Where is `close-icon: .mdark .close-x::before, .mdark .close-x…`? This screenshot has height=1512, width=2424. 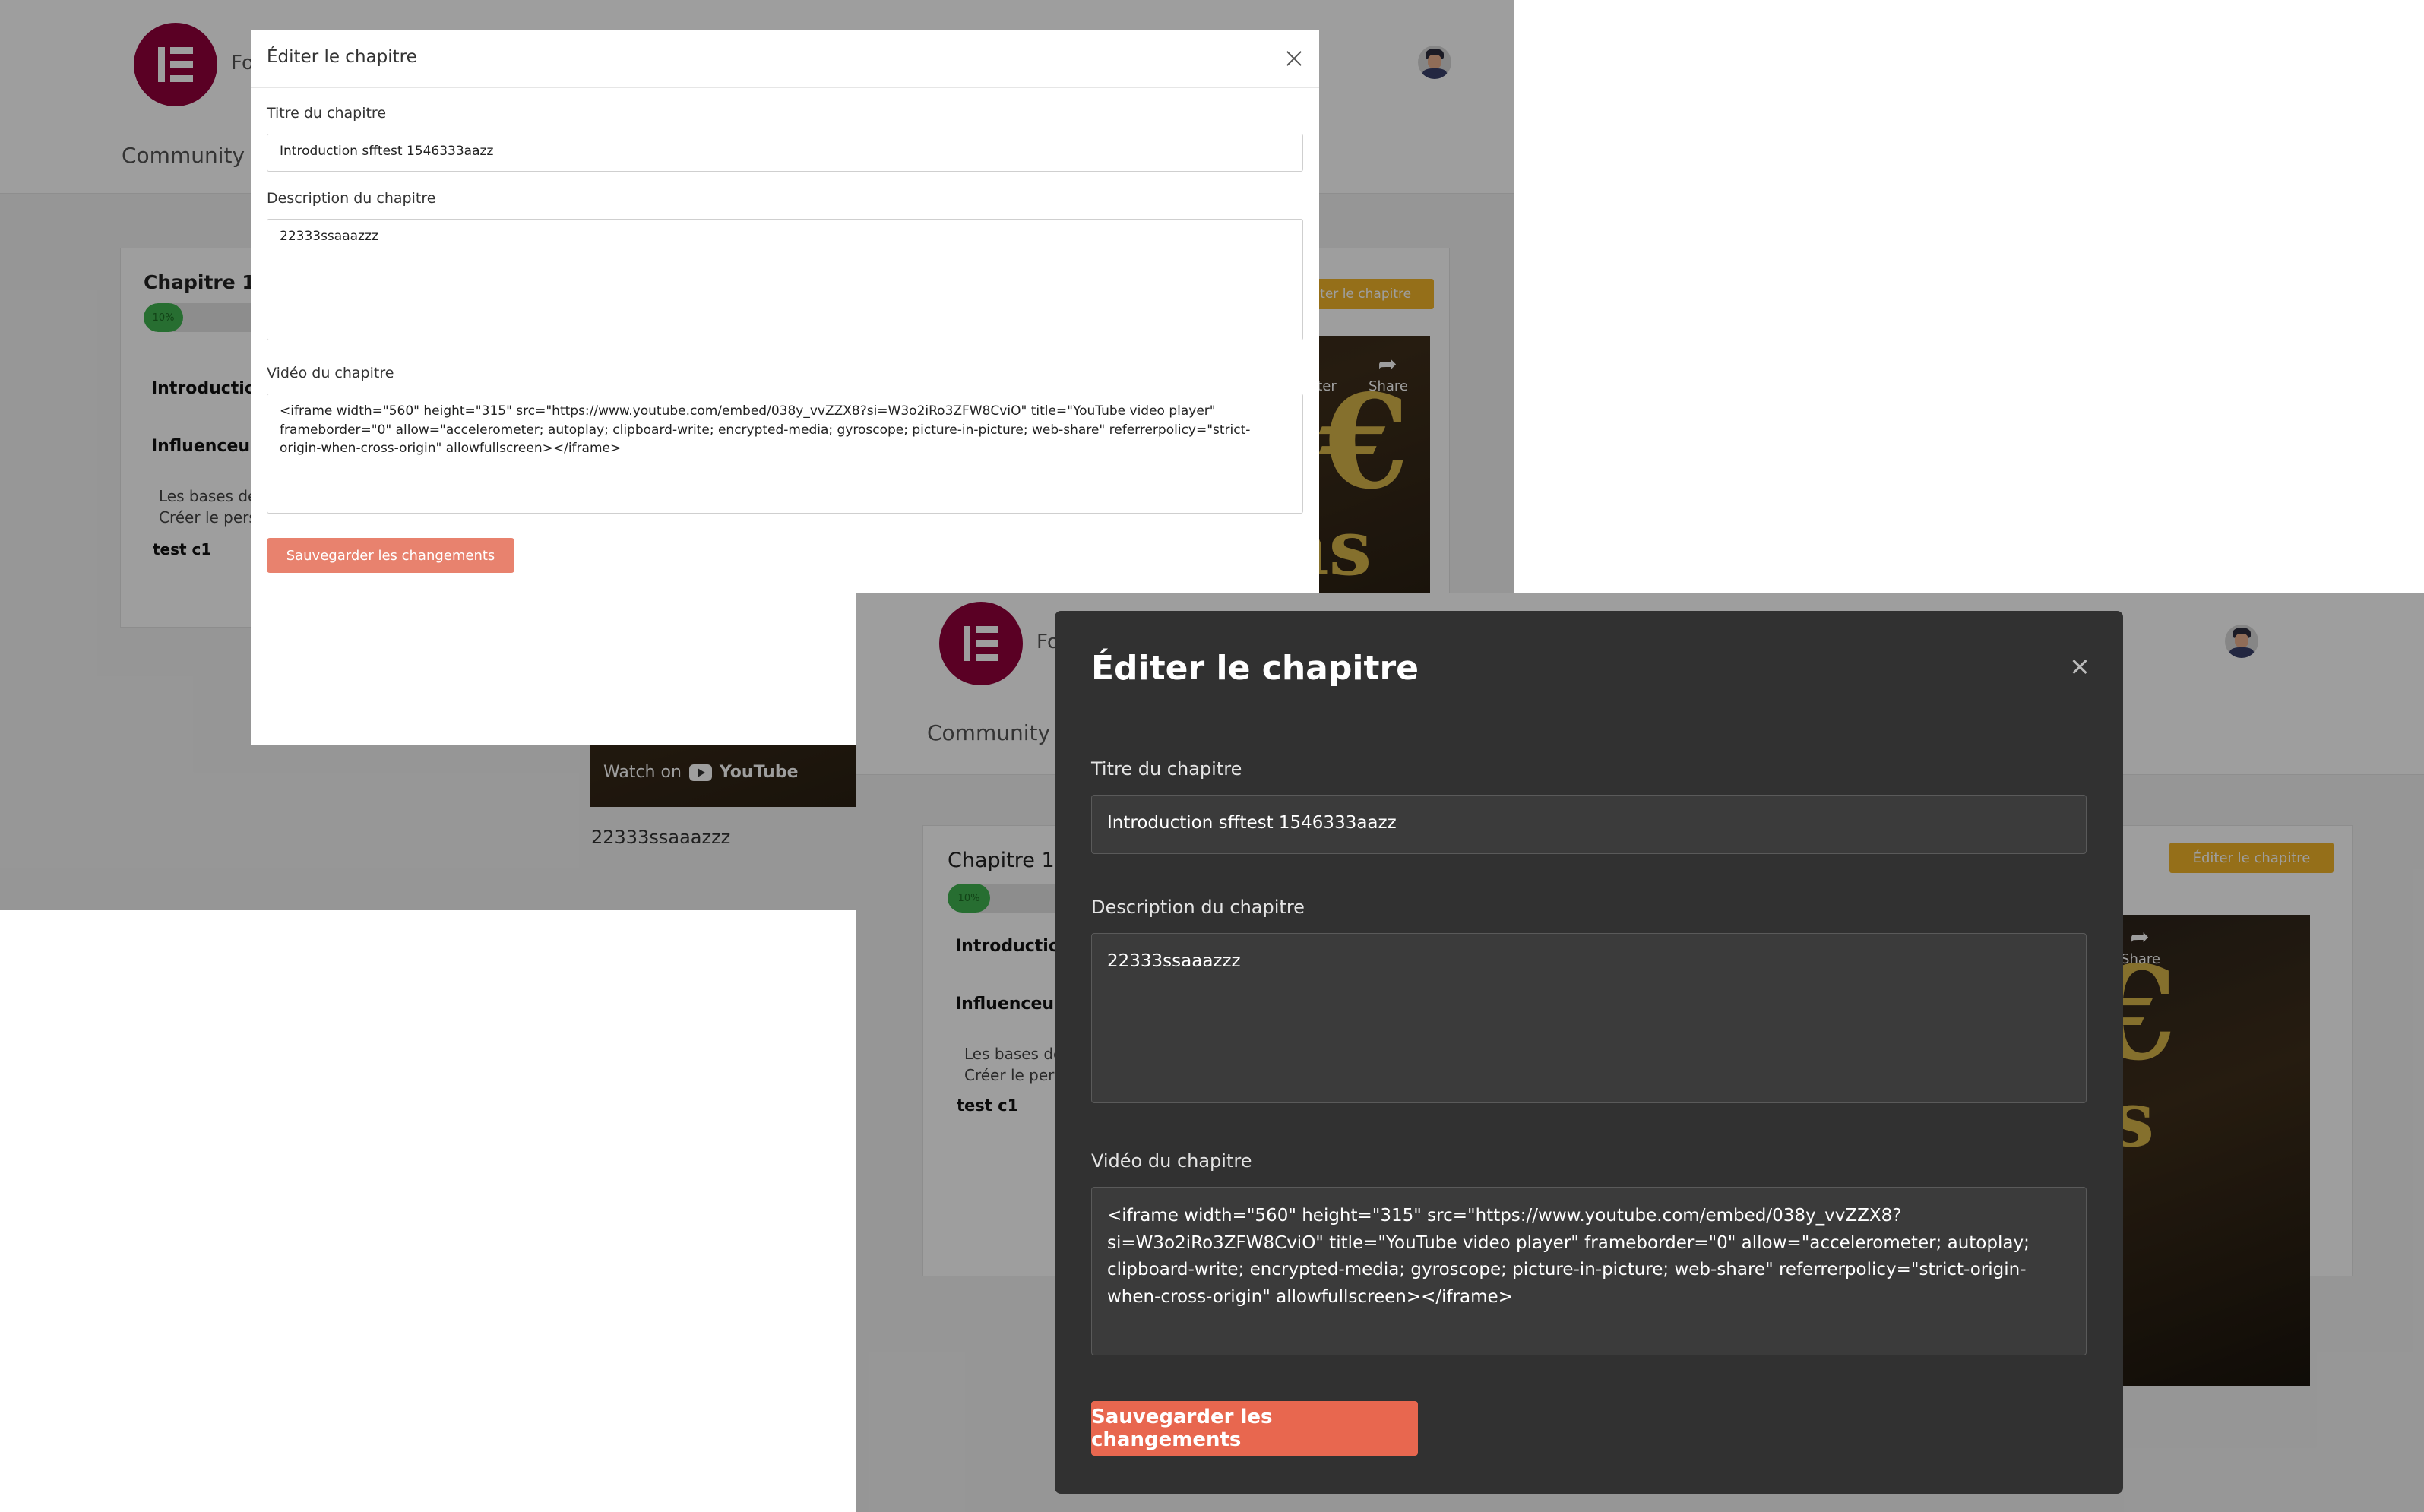 close-icon: .mdark .close-x::before, .mdark .close-x… is located at coordinates (2079, 666).